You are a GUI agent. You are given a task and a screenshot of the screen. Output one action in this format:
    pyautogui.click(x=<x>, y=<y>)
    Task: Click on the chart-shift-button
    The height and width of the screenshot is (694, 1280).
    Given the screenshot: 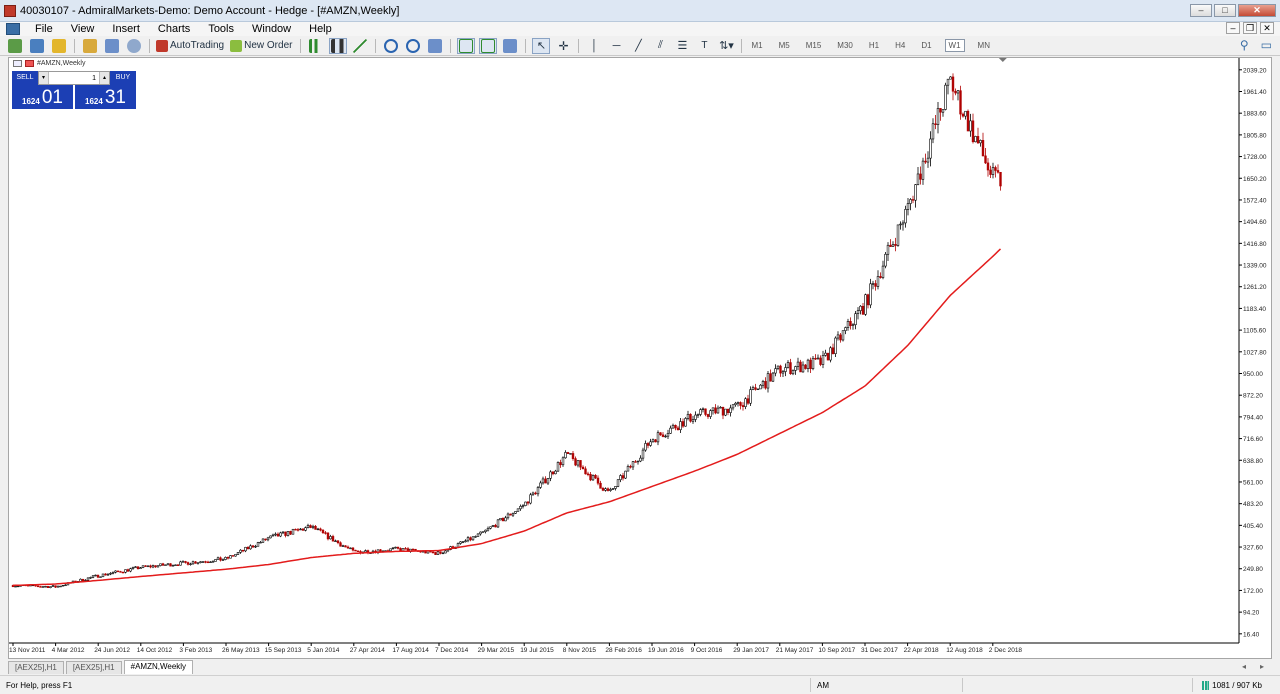 What is the action you would take?
    pyautogui.click(x=488, y=45)
    